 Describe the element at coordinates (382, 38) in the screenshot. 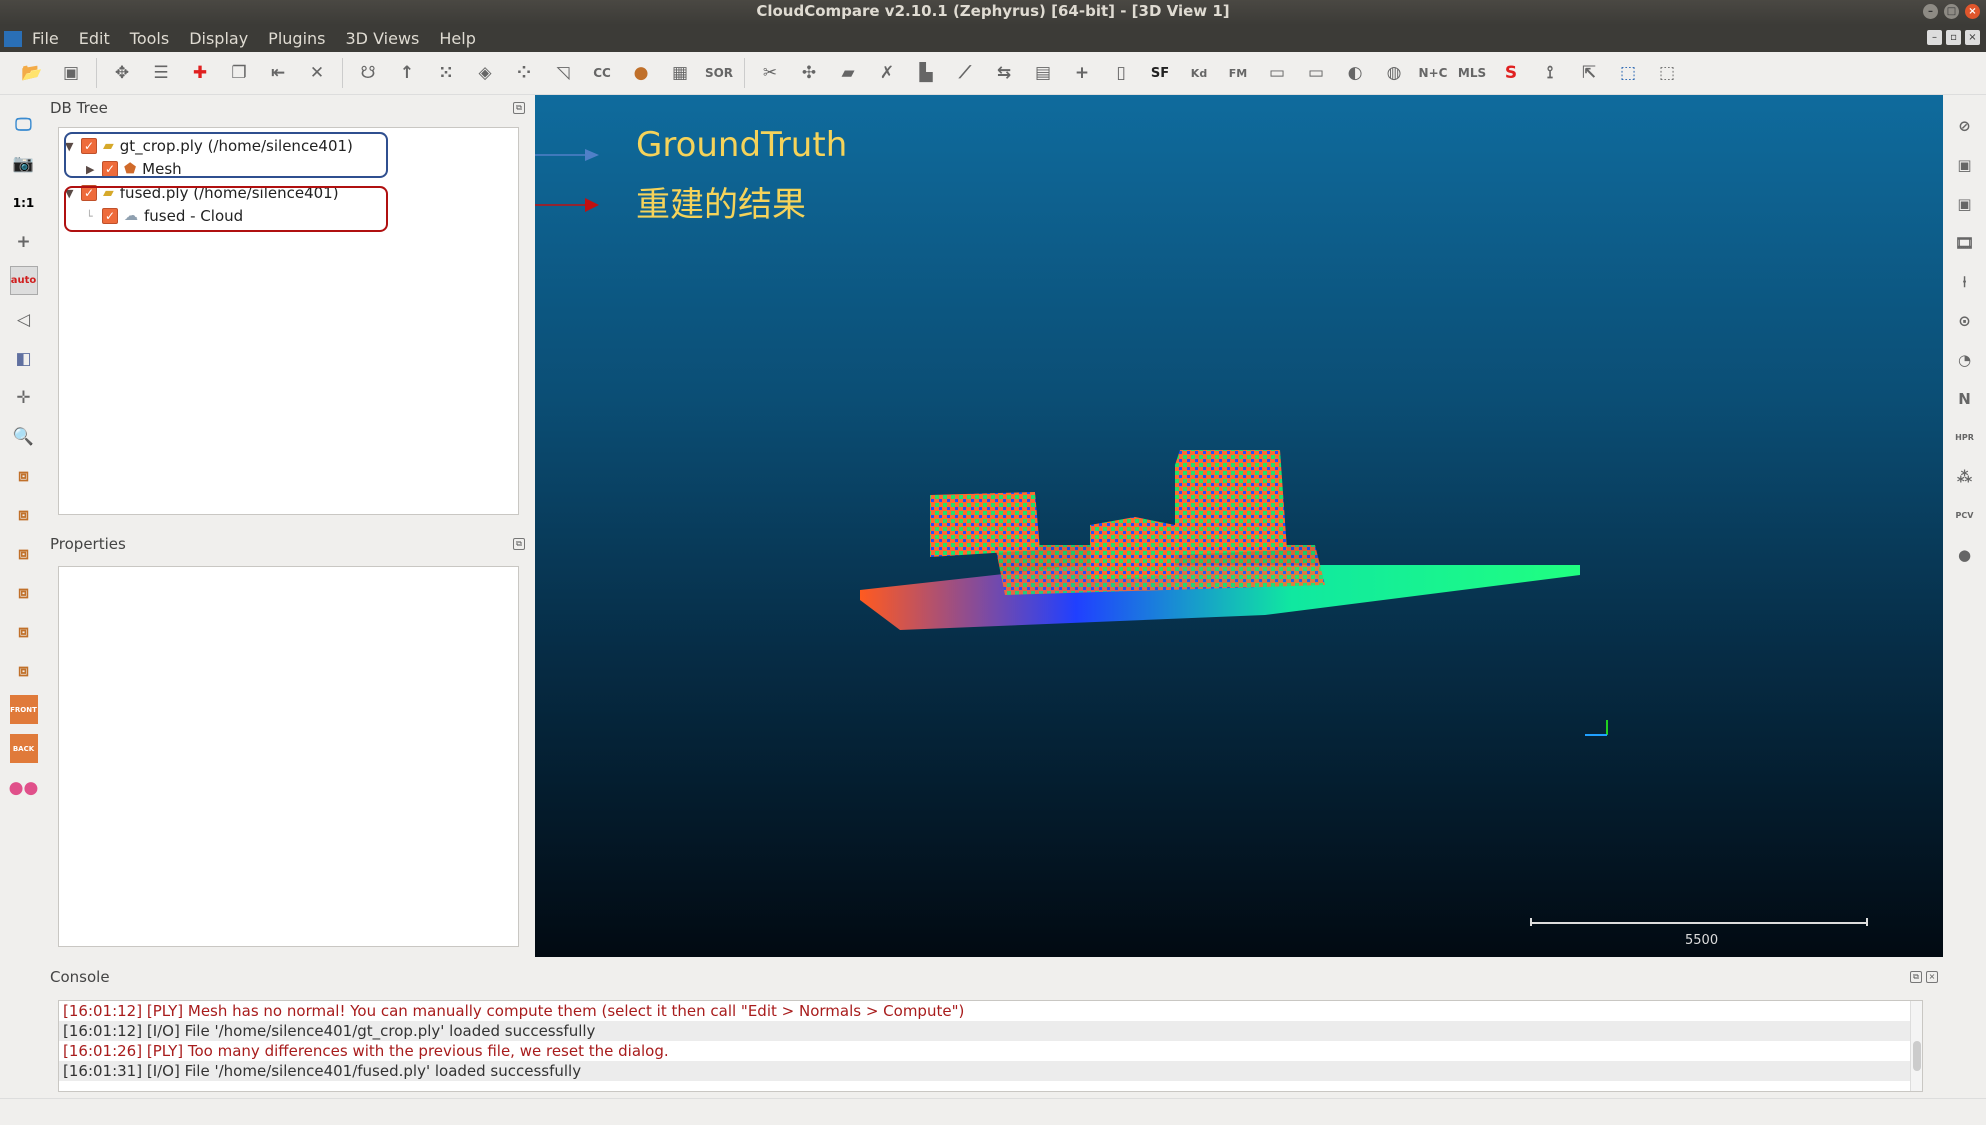

I see `menu-3d-views: 3D Views` at that location.